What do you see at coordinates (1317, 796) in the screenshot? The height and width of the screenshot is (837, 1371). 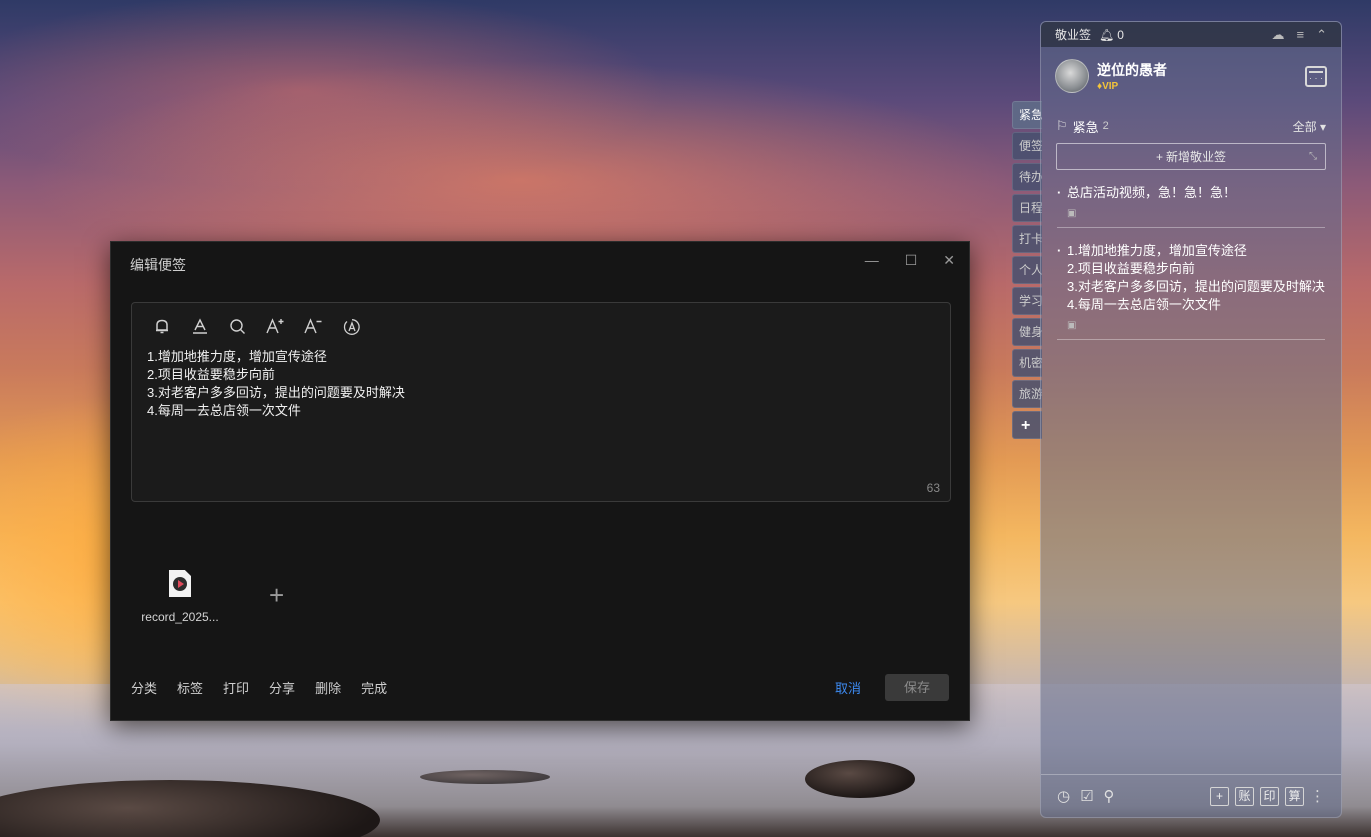 I see `more-icon: ⋮` at bounding box center [1317, 796].